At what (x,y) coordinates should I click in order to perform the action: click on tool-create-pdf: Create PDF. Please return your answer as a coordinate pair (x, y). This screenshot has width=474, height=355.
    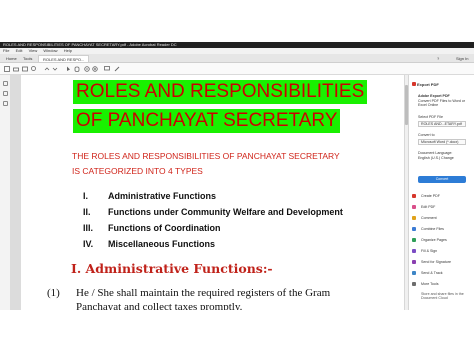
    Looking at the image, I should click on (443, 196).